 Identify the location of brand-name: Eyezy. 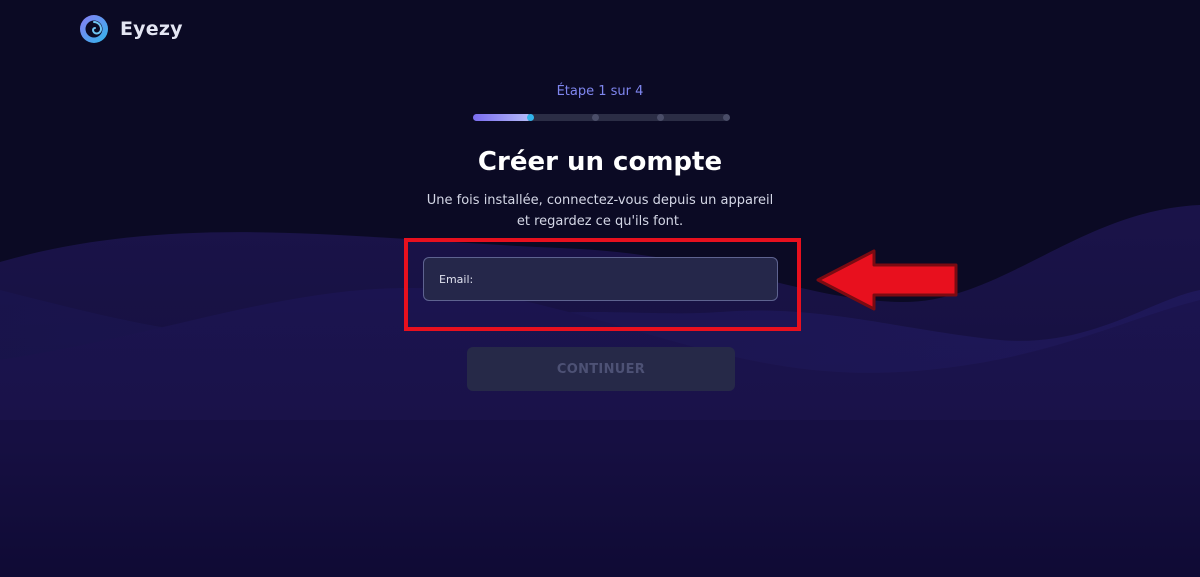
(151, 29).